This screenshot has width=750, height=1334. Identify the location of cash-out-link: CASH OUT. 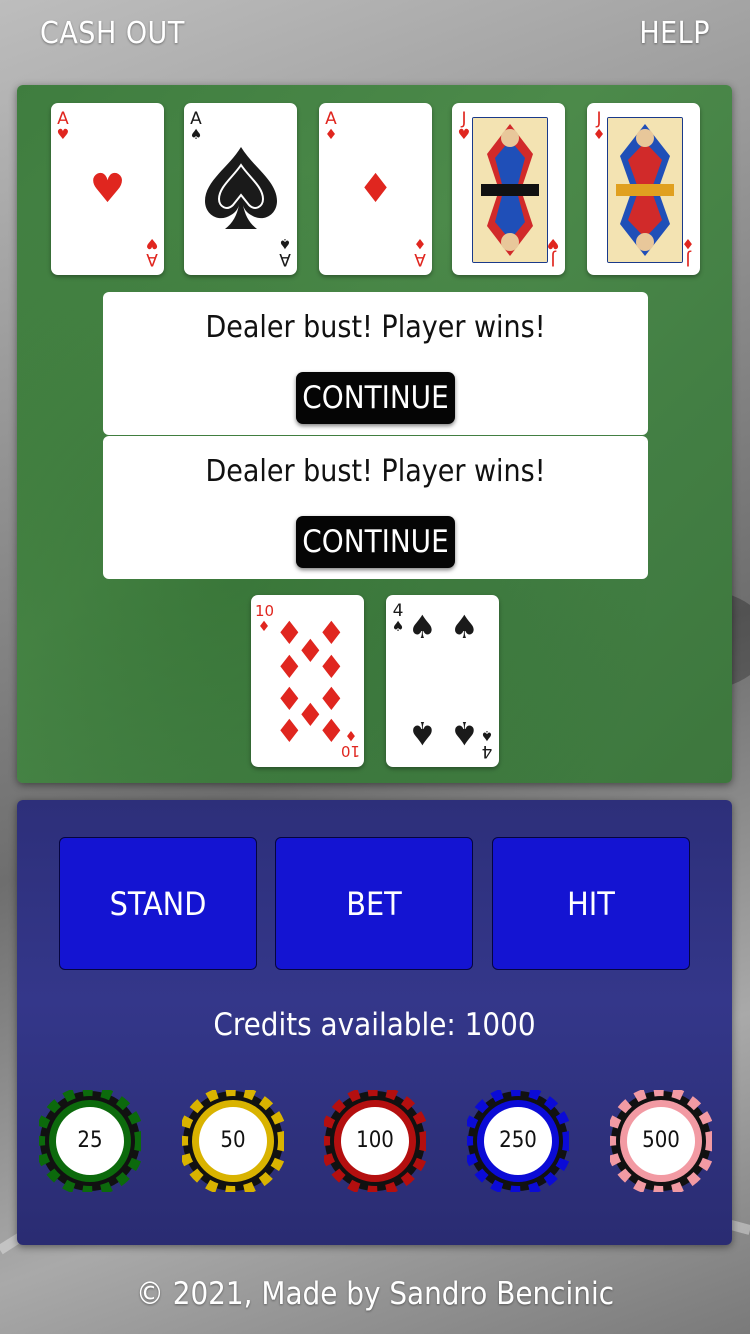
(112, 33).